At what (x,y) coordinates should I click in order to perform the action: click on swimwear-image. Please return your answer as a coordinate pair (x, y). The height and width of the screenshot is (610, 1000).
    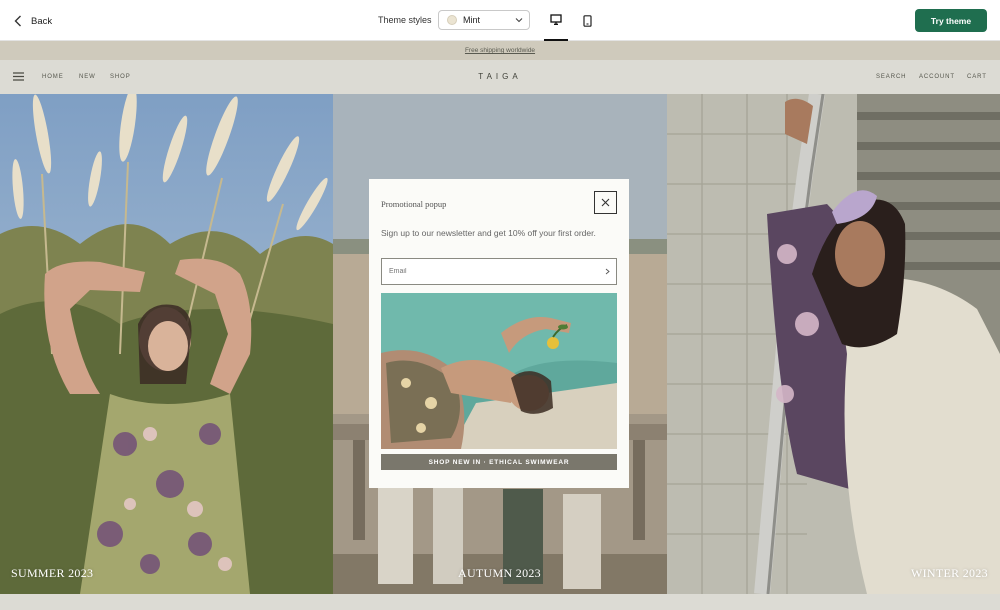
    Looking at the image, I should click on (499, 371).